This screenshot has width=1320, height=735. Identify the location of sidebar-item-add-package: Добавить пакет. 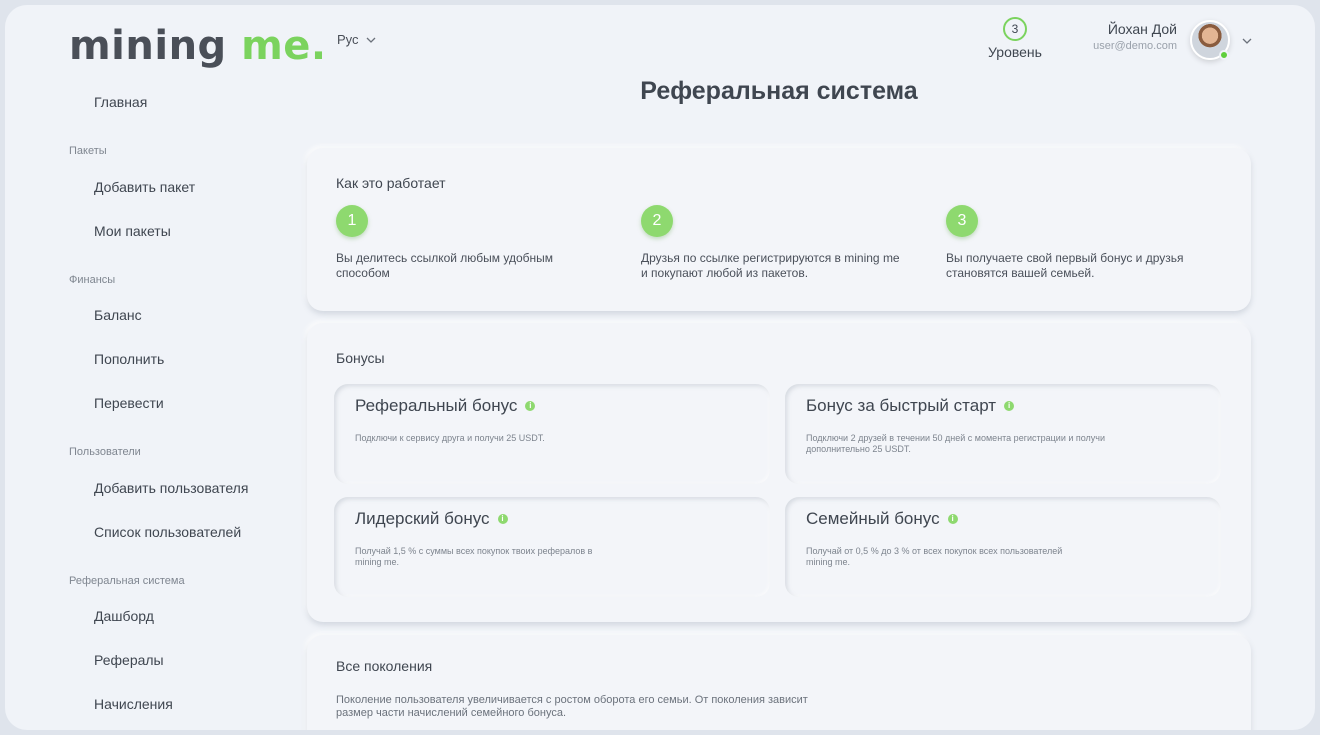
(144, 187).